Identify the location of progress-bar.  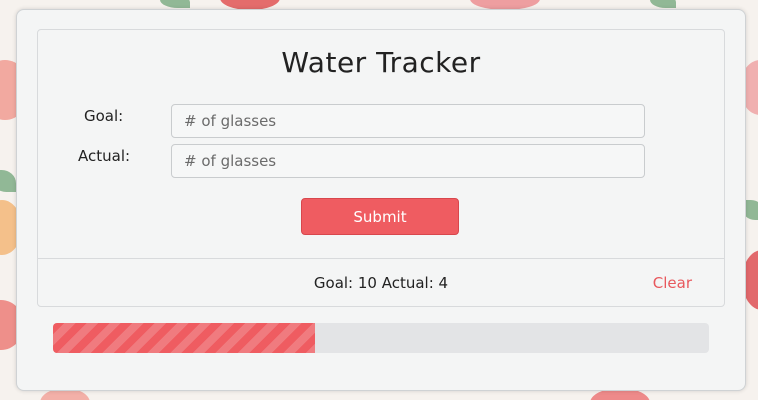
(381, 338).